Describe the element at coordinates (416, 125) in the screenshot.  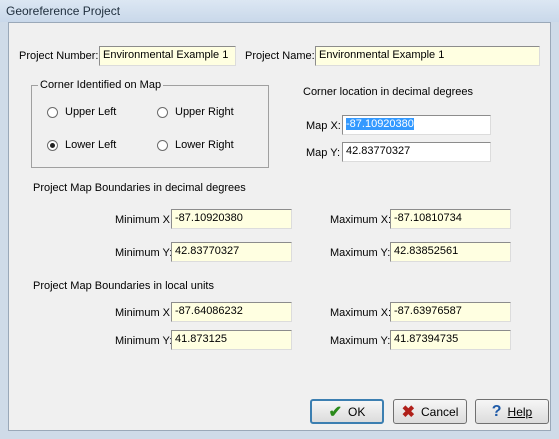
I see `map-x-field: -87.10920380` at that location.